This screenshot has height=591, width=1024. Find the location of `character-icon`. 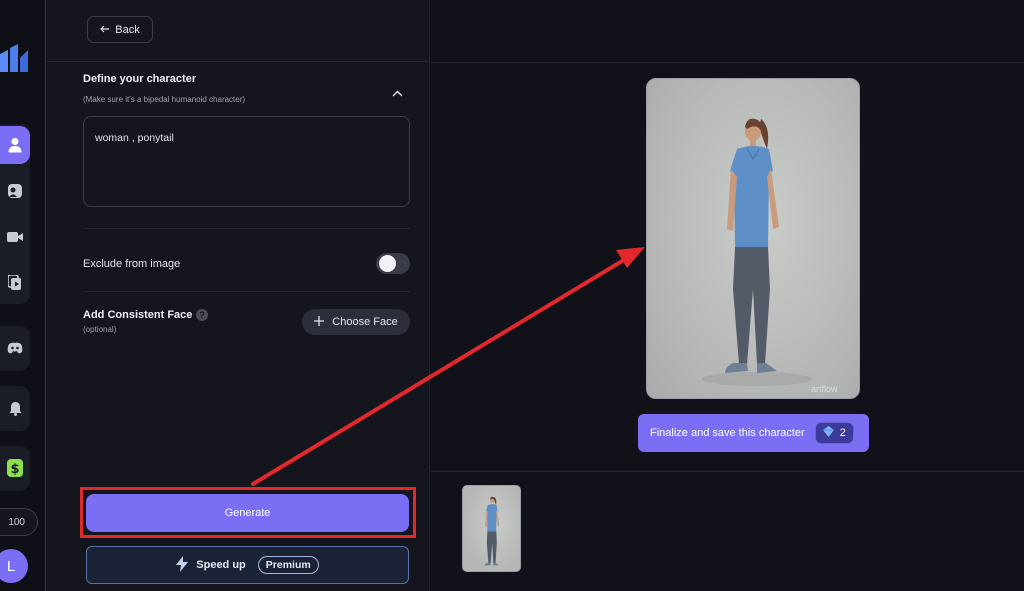

character-icon is located at coordinates (15, 191).